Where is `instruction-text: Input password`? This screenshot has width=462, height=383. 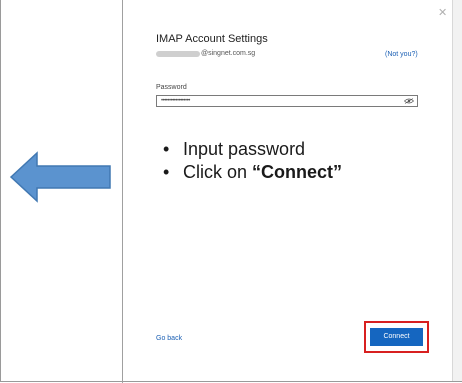 instruction-text: Input password is located at coordinates (244, 149).